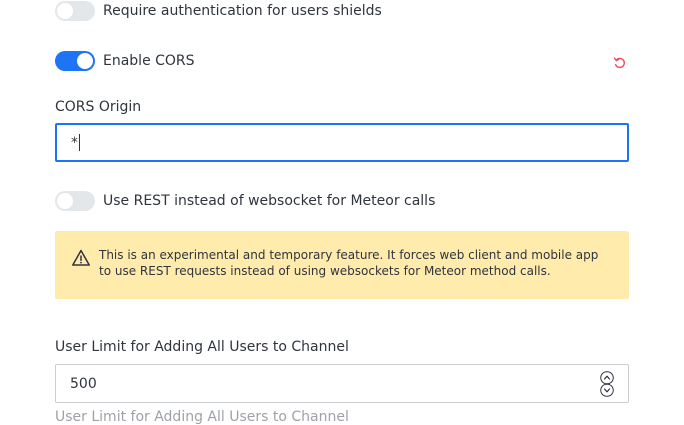  What do you see at coordinates (83, 383) in the screenshot?
I see `user-limit-value: 500` at bounding box center [83, 383].